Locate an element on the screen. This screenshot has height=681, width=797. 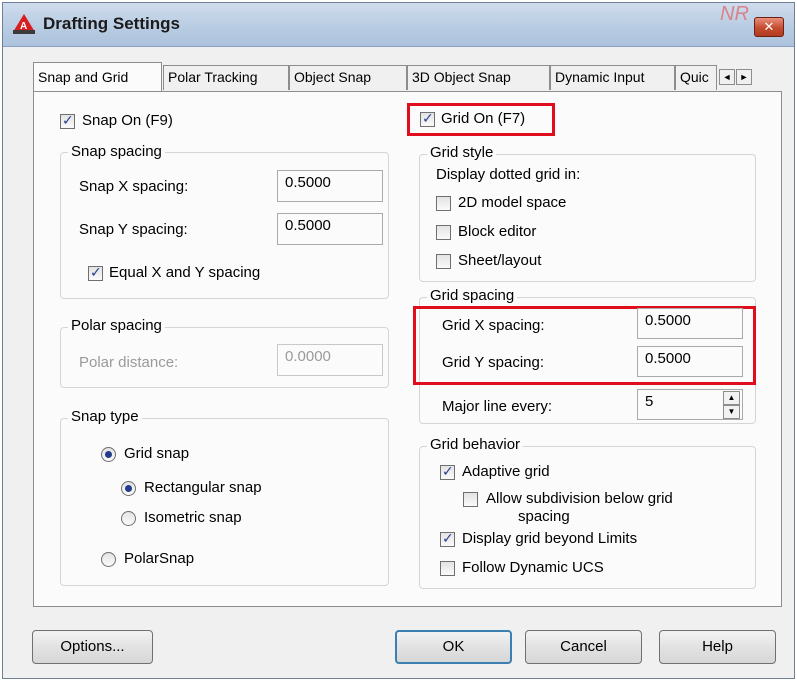
major-line-every-label: Major line every: is located at coordinates (497, 406).